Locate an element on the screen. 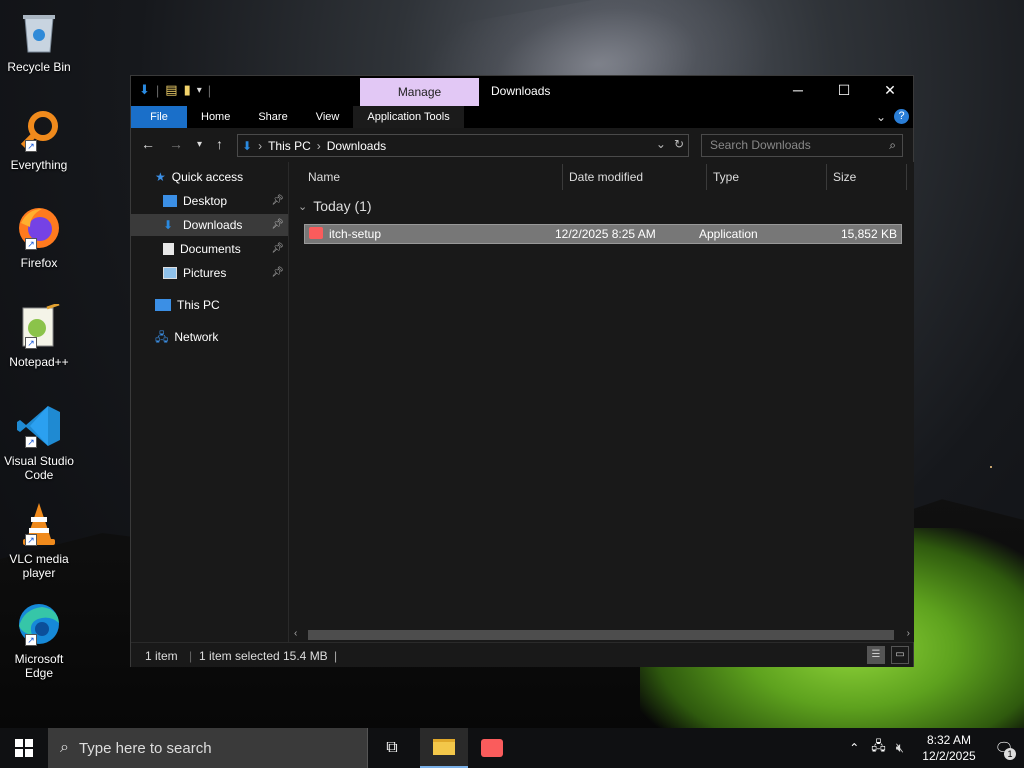 Image resolution: width=1024 pixels, height=768 pixels. task-view-button: ⧉ is located at coordinates (392, 748).